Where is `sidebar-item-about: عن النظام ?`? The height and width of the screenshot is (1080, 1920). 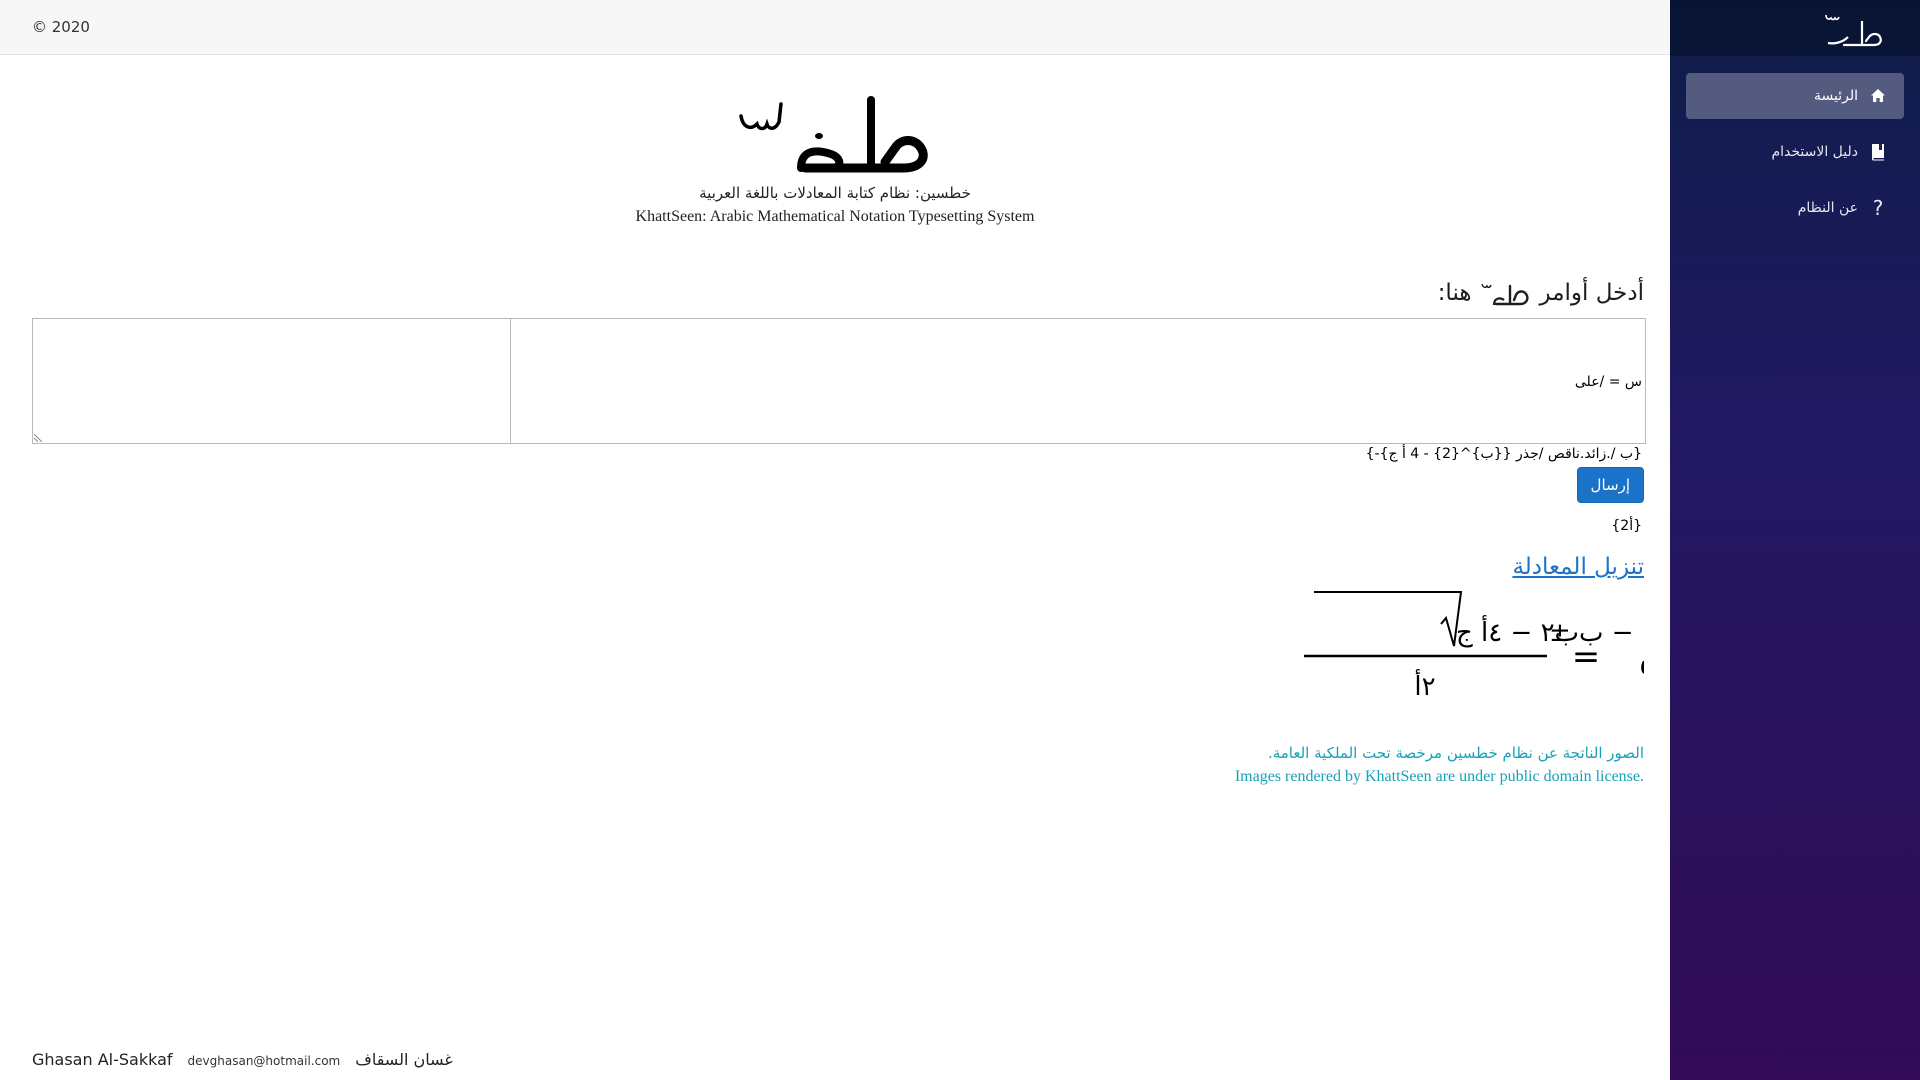 sidebar-item-about: عن النظام ? is located at coordinates (1795, 208).